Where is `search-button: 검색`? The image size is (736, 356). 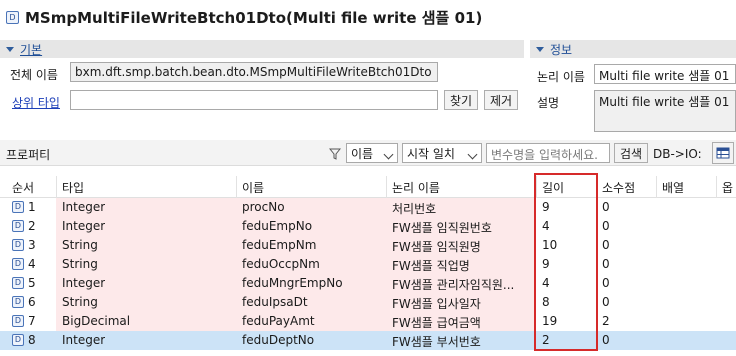
search-button: 검색 is located at coordinates (631, 153).